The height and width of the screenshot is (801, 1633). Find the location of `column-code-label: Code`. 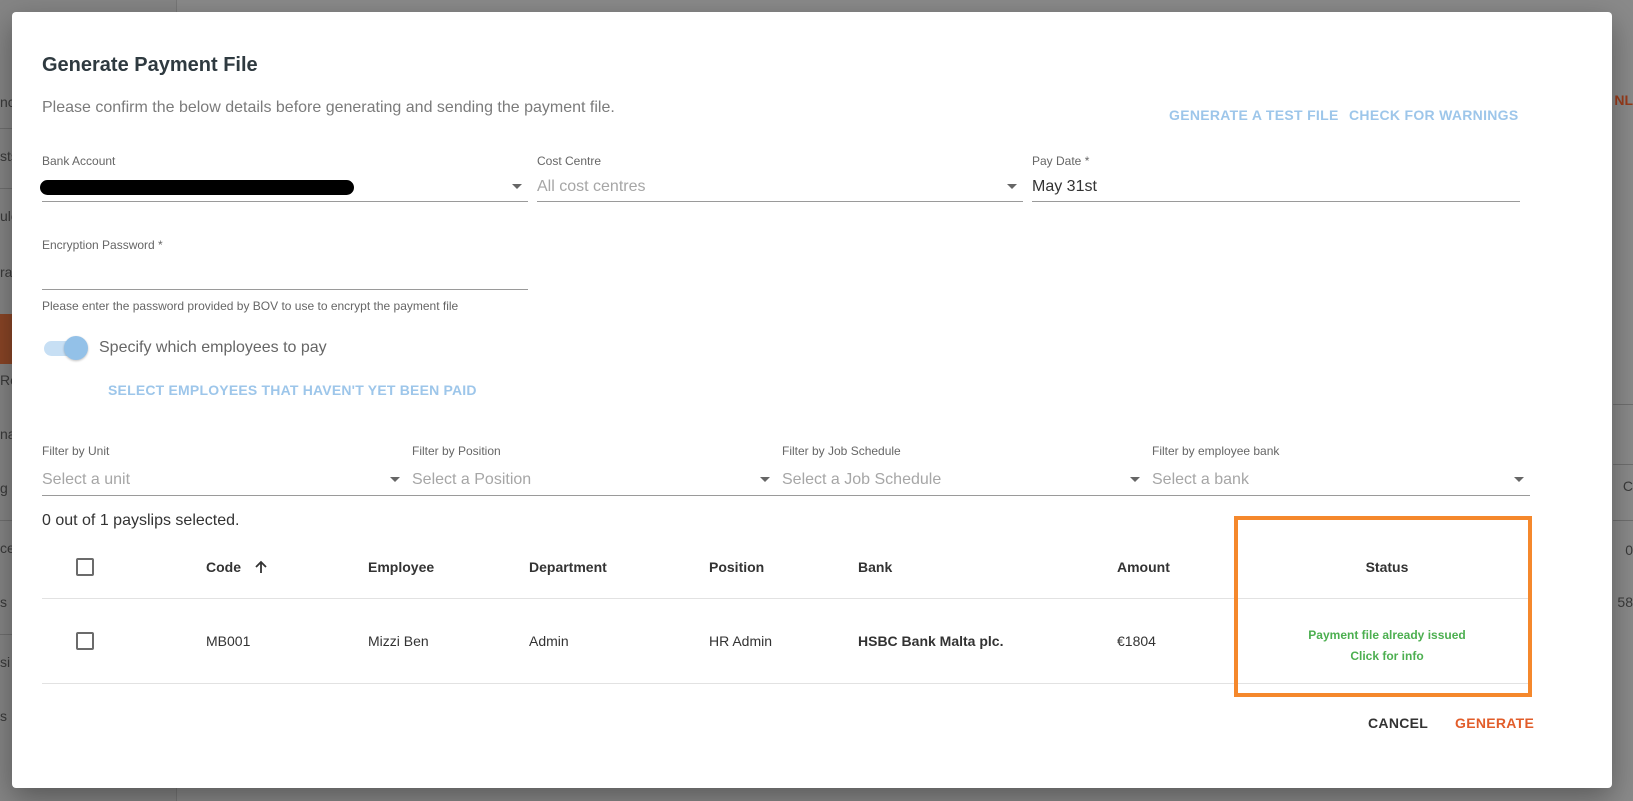

column-code-label: Code is located at coordinates (223, 567).